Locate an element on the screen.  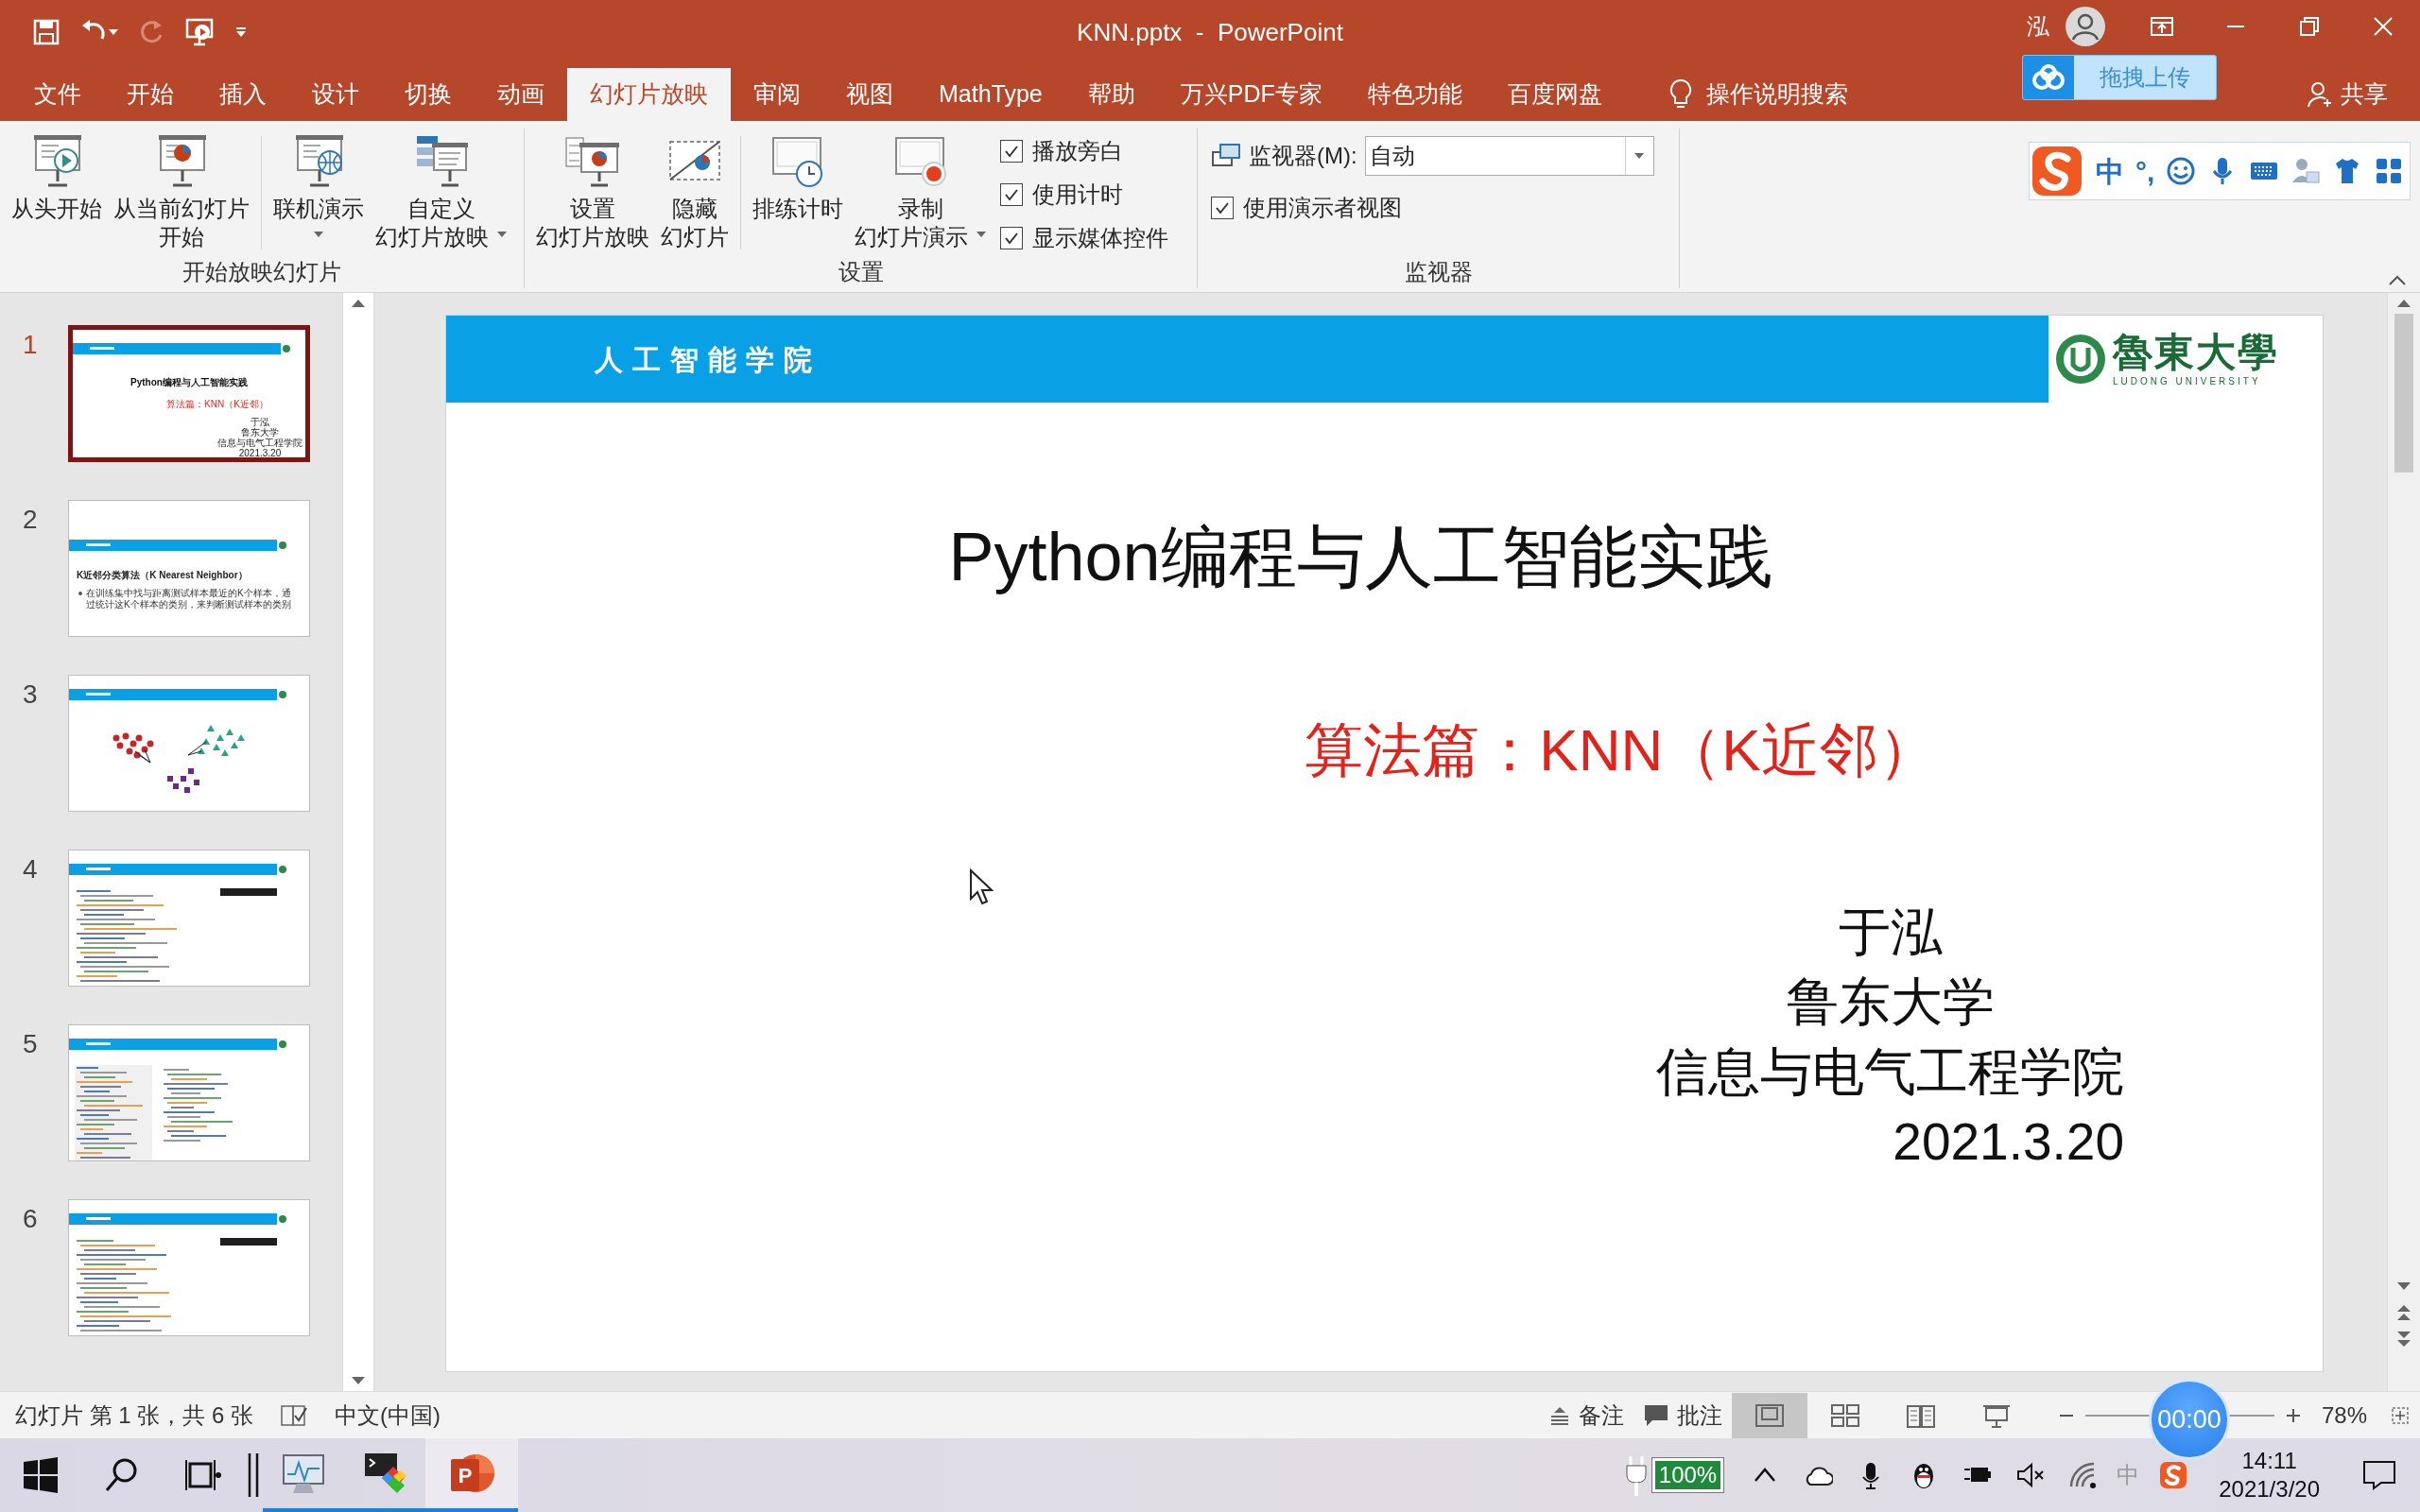
ribbon-button: 设置 幻灯片放映 is located at coordinates (592, 190).